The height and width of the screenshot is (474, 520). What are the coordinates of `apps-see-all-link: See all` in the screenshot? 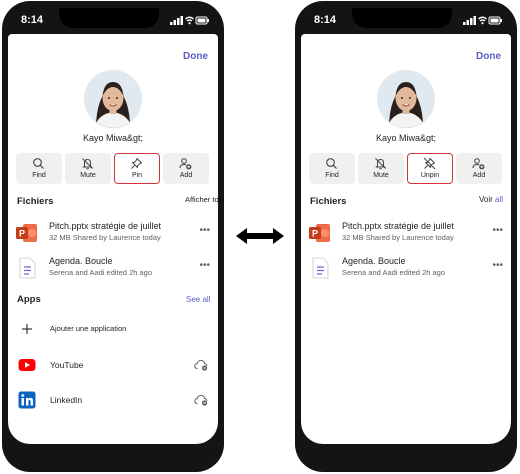 It's located at (198, 299).